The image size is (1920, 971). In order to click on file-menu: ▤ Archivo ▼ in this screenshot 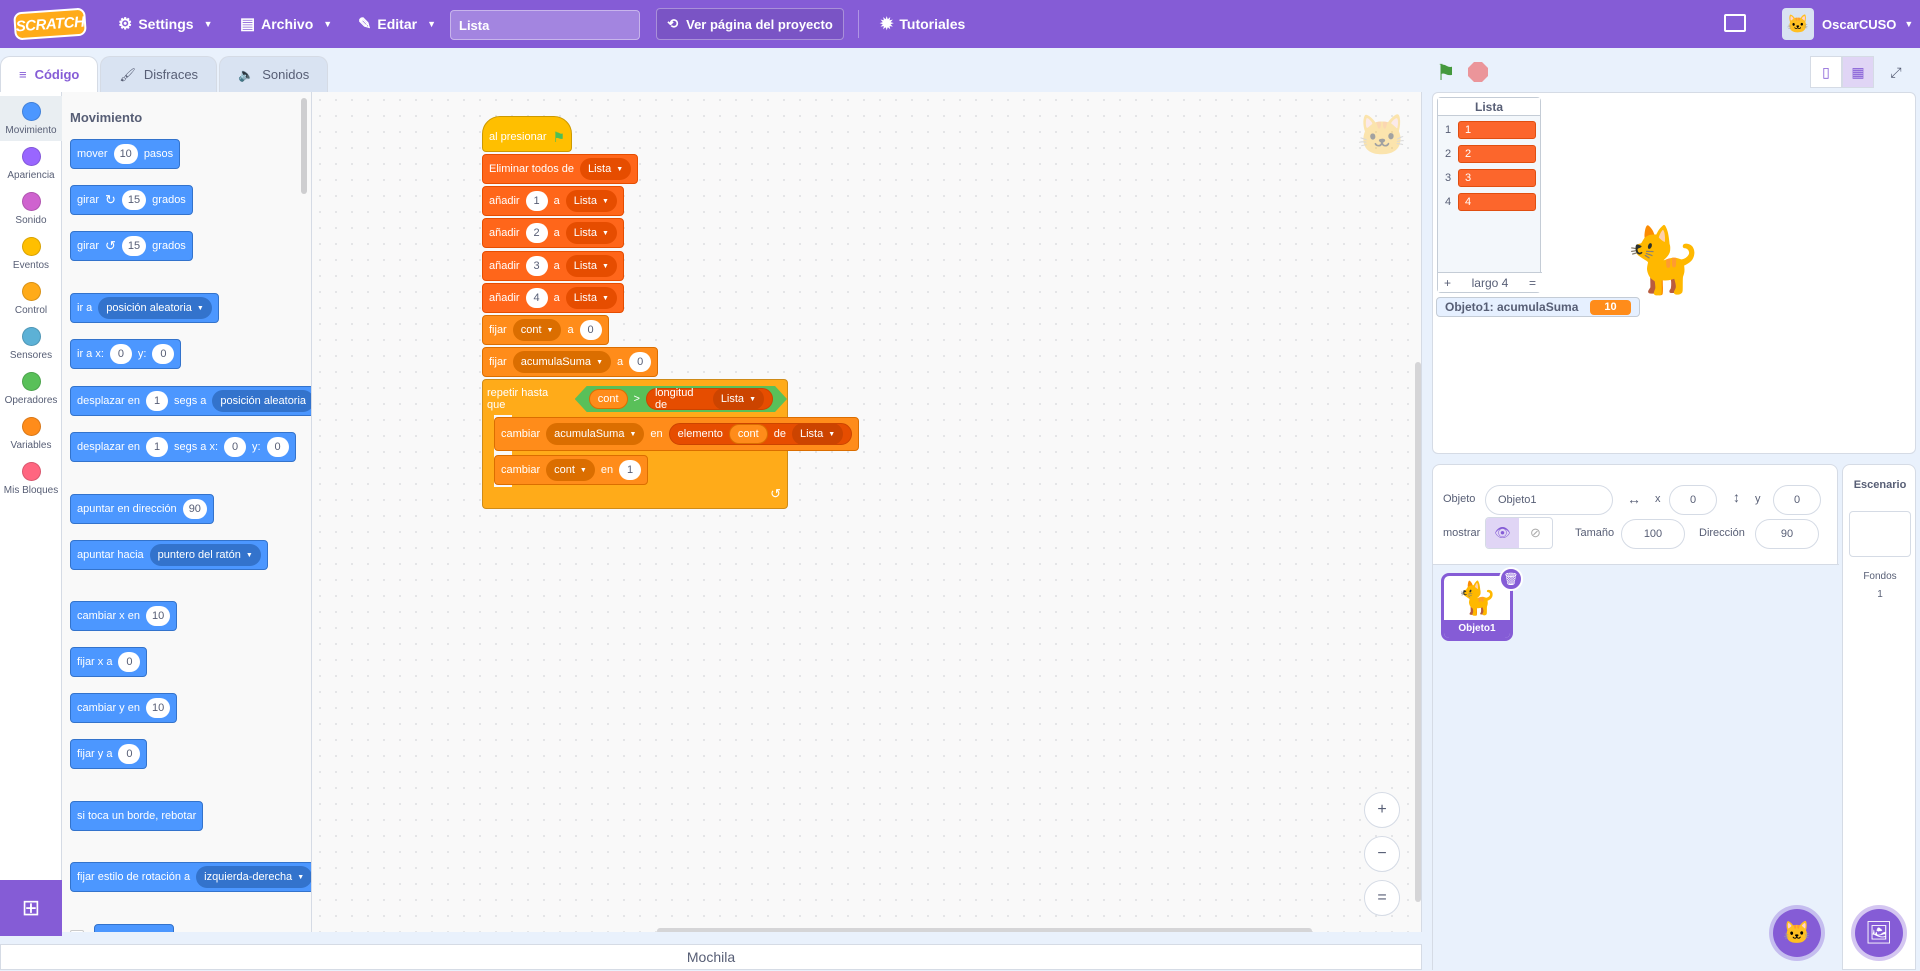, I will do `click(286, 24)`.